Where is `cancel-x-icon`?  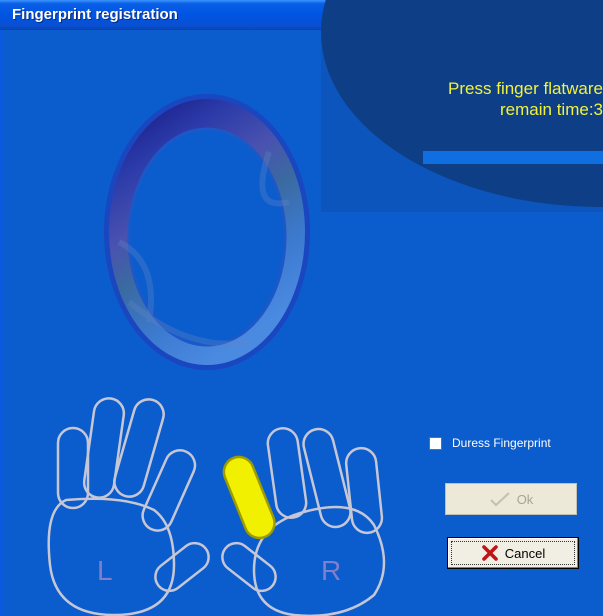
cancel-x-icon is located at coordinates (489, 553).